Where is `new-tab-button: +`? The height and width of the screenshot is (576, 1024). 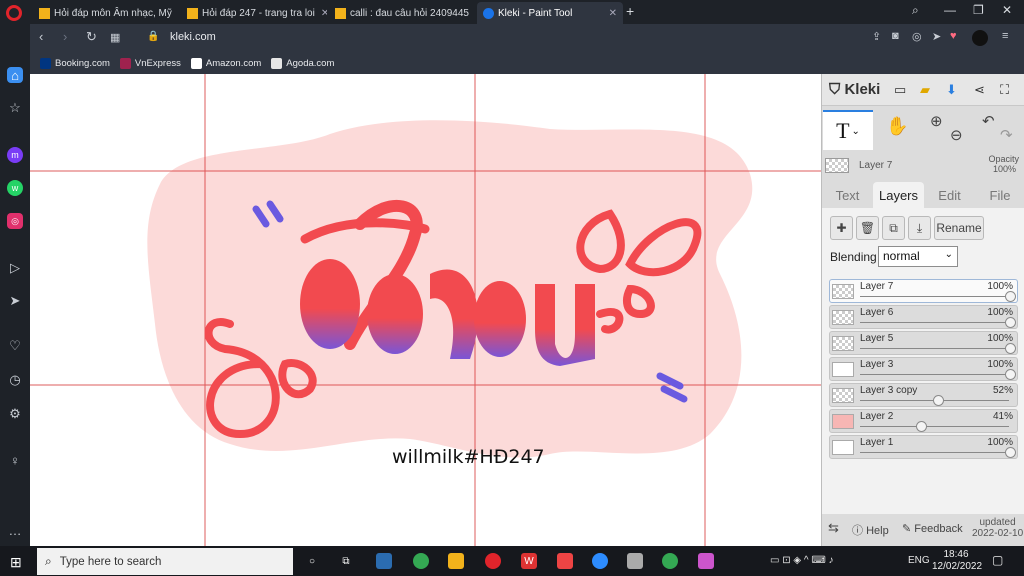 new-tab-button: + is located at coordinates (630, 11).